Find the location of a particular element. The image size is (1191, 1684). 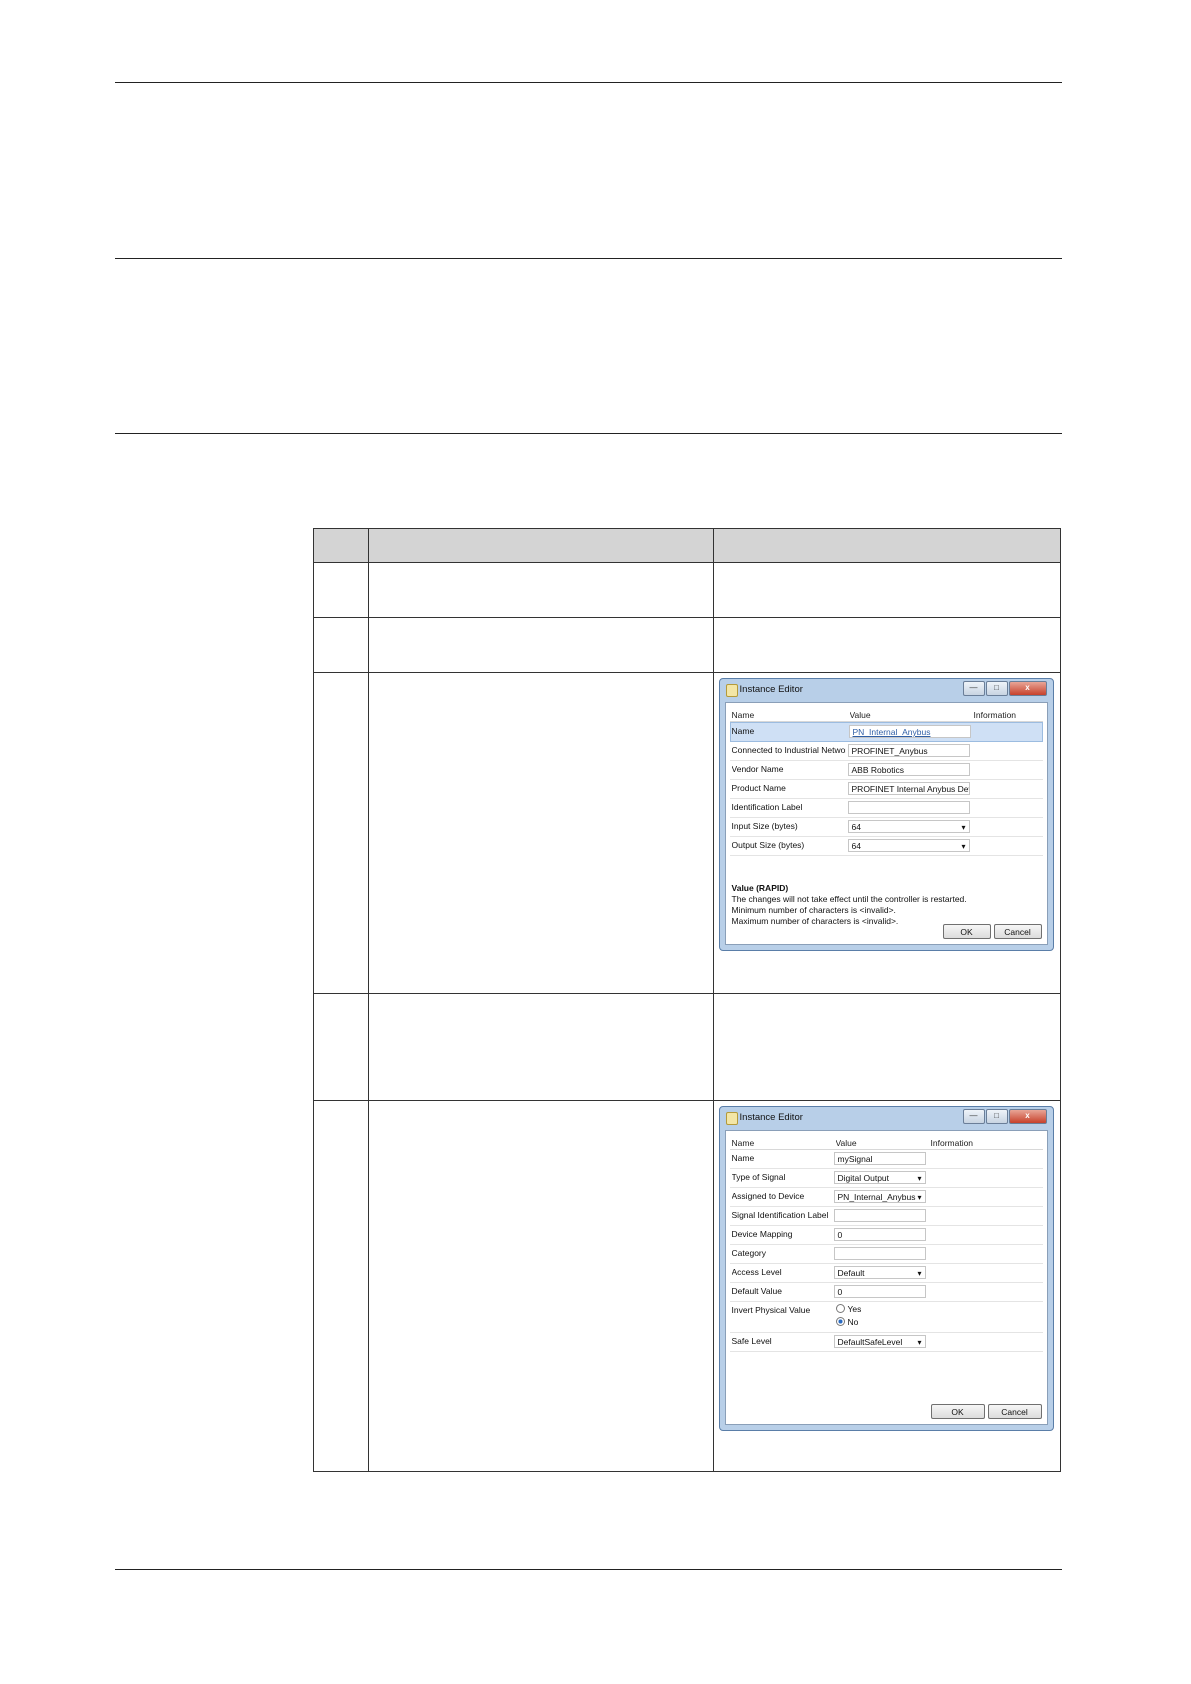

grid-row-invert: Invert Physical Value Yes No is located at coordinates (886, 1317).